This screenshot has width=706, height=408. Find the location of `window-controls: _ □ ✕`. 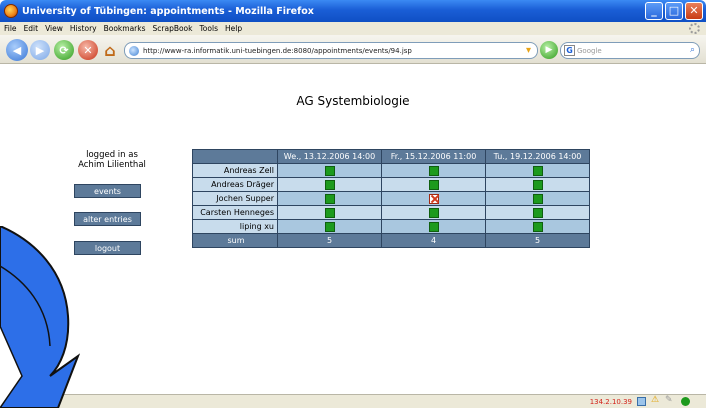

window-controls: _ □ ✕ is located at coordinates (674, 11).